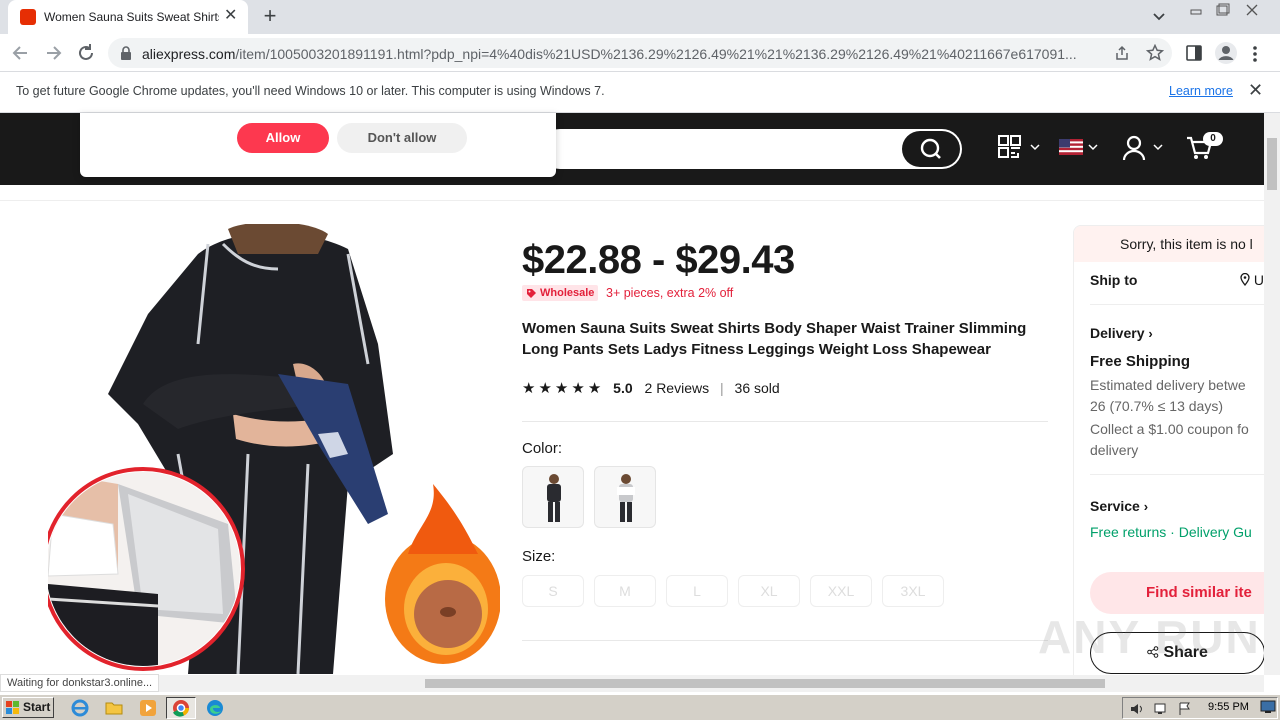  Describe the element at coordinates (1255, 90) in the screenshot. I see `info-bar-close-icon: ✕` at that location.